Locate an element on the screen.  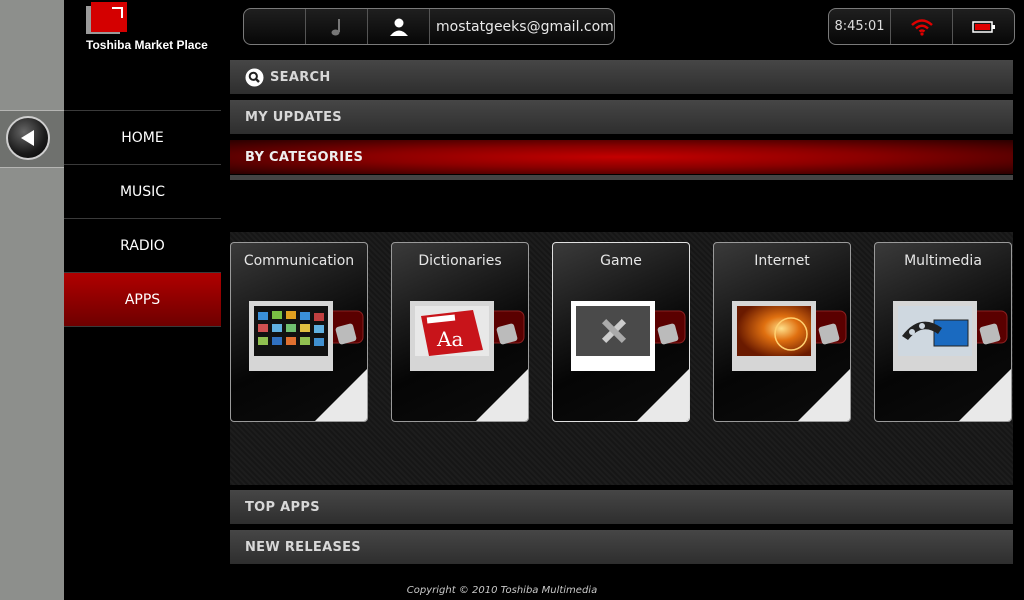
user-icon is located at coordinates (398, 27).